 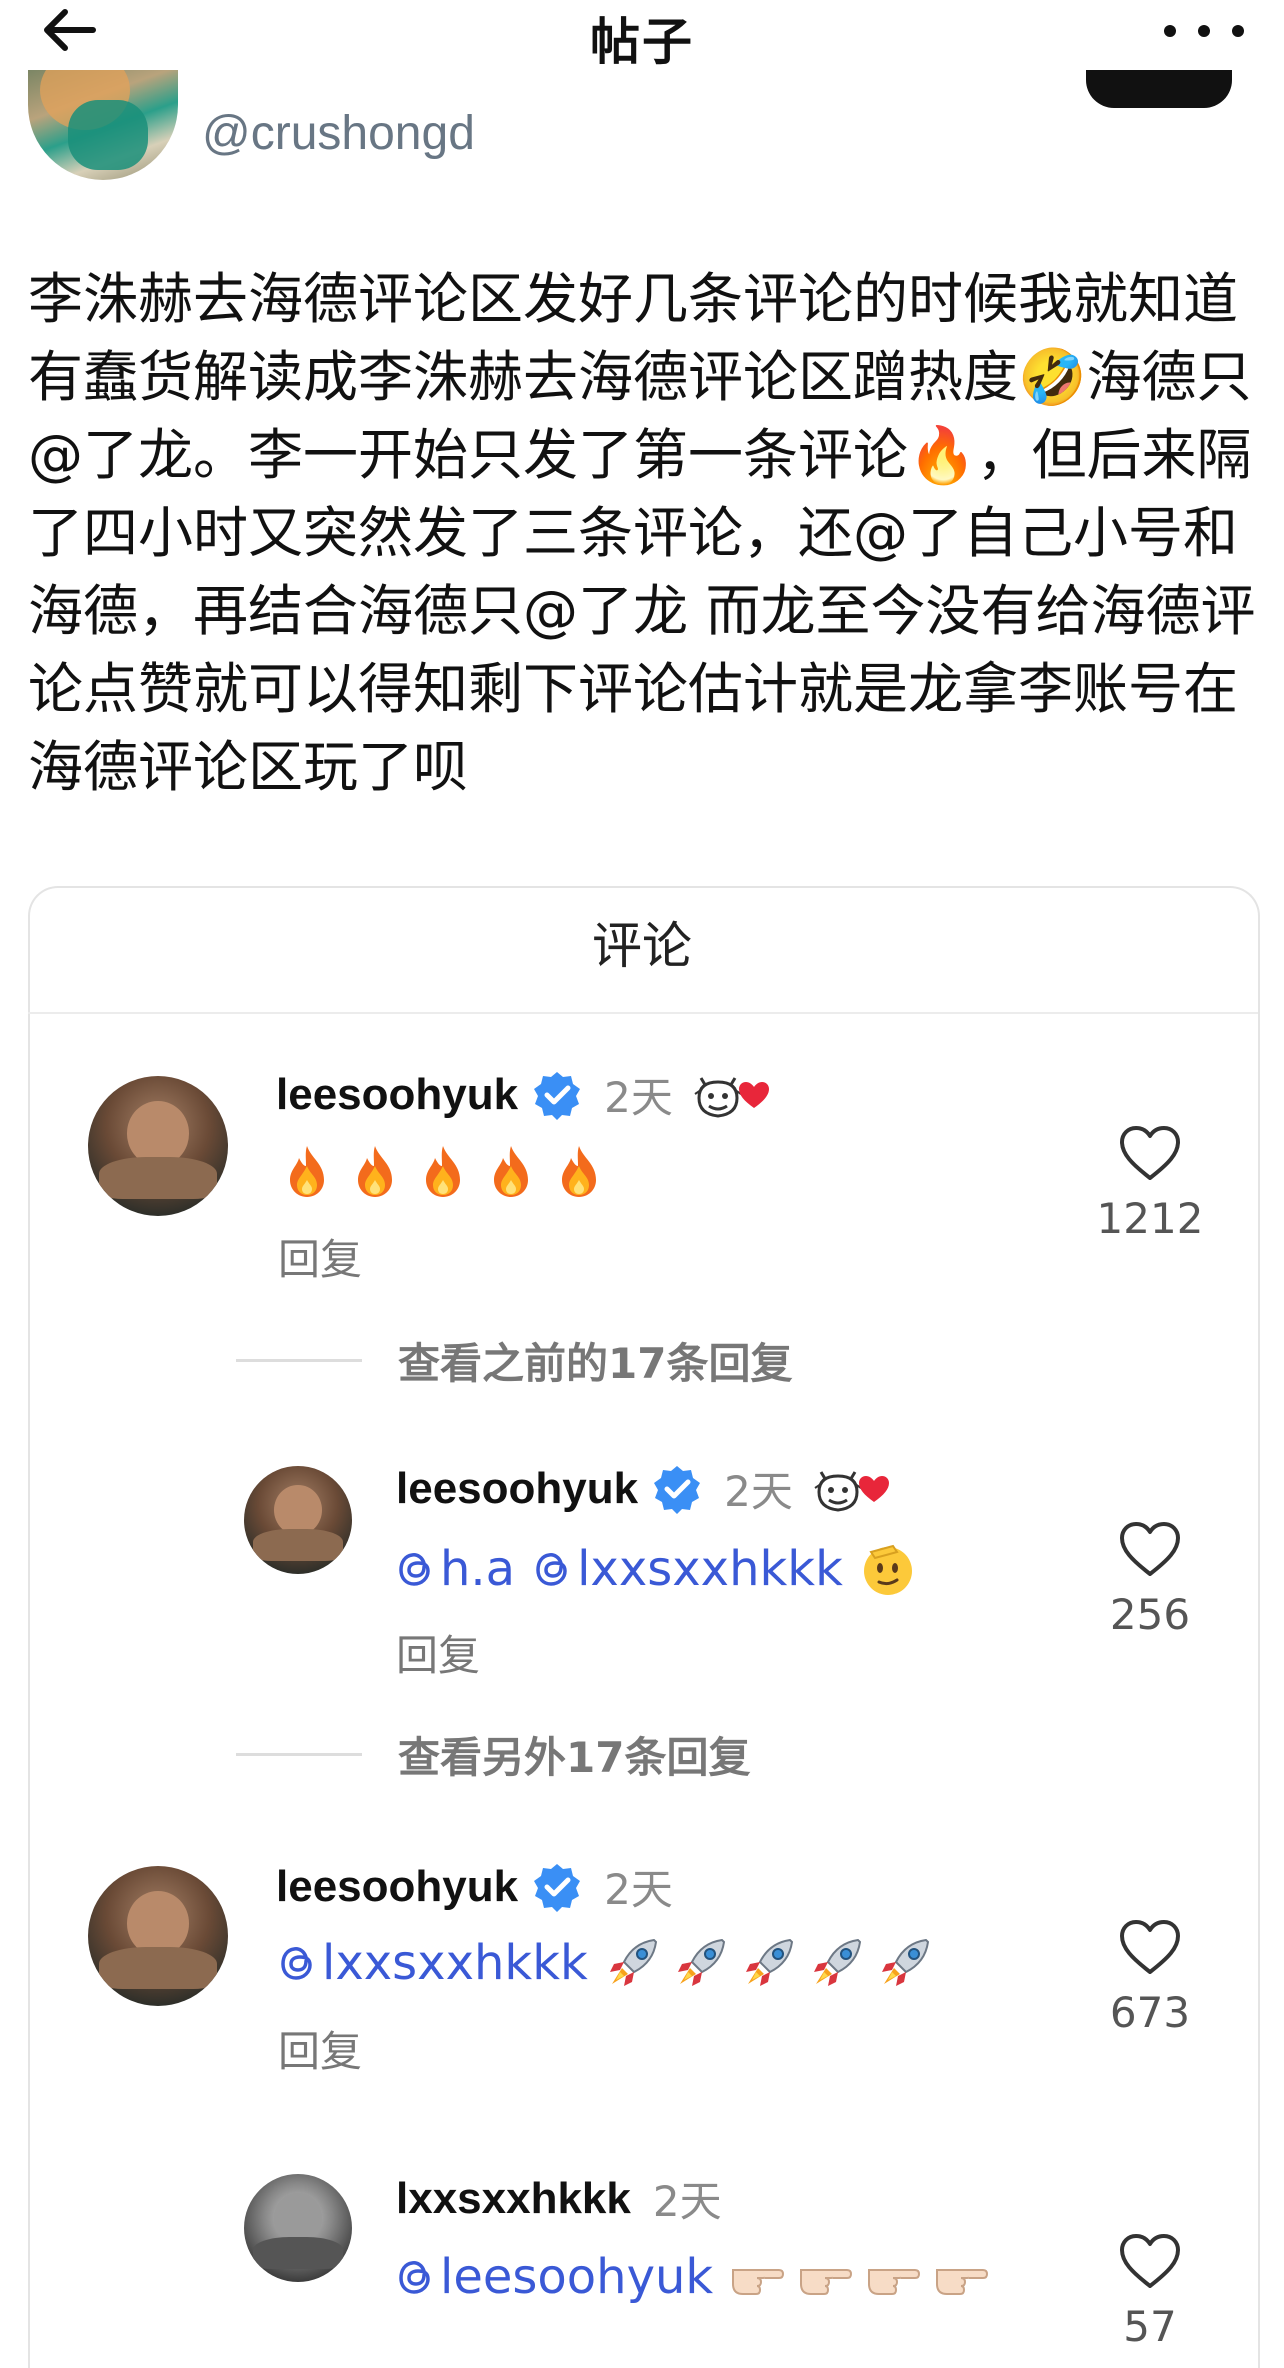 I want to click on comment-text, so click(x=448, y=1171).